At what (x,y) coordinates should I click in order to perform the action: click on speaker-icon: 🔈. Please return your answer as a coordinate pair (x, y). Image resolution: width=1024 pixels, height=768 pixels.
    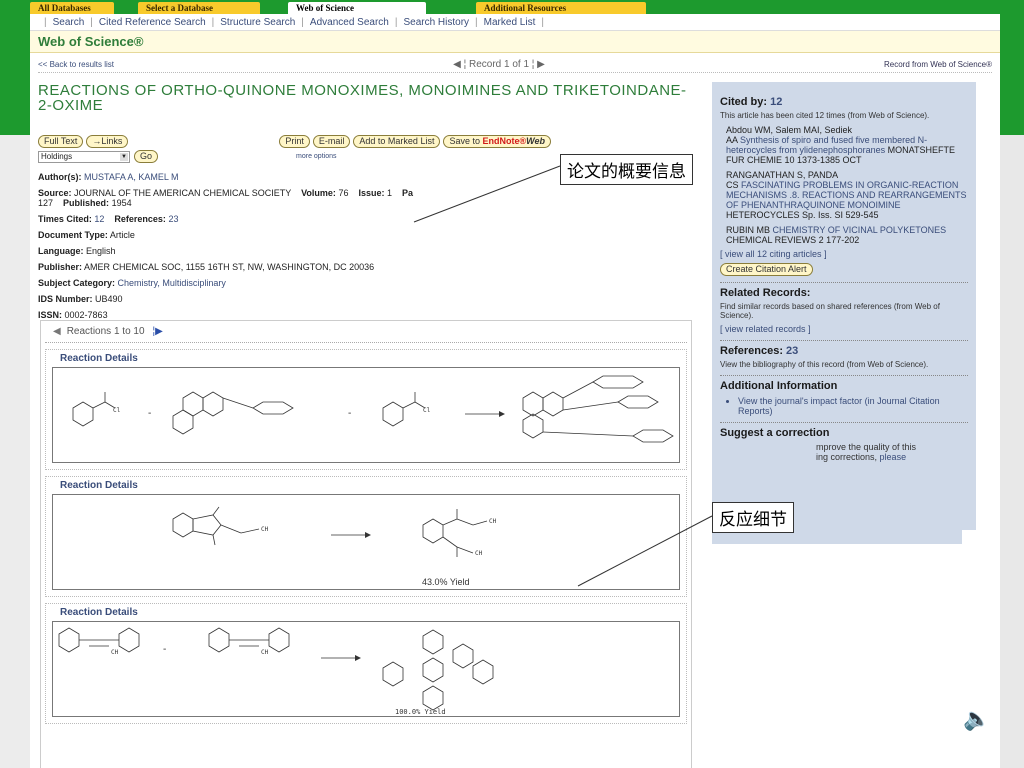
    Looking at the image, I should click on (976, 719).